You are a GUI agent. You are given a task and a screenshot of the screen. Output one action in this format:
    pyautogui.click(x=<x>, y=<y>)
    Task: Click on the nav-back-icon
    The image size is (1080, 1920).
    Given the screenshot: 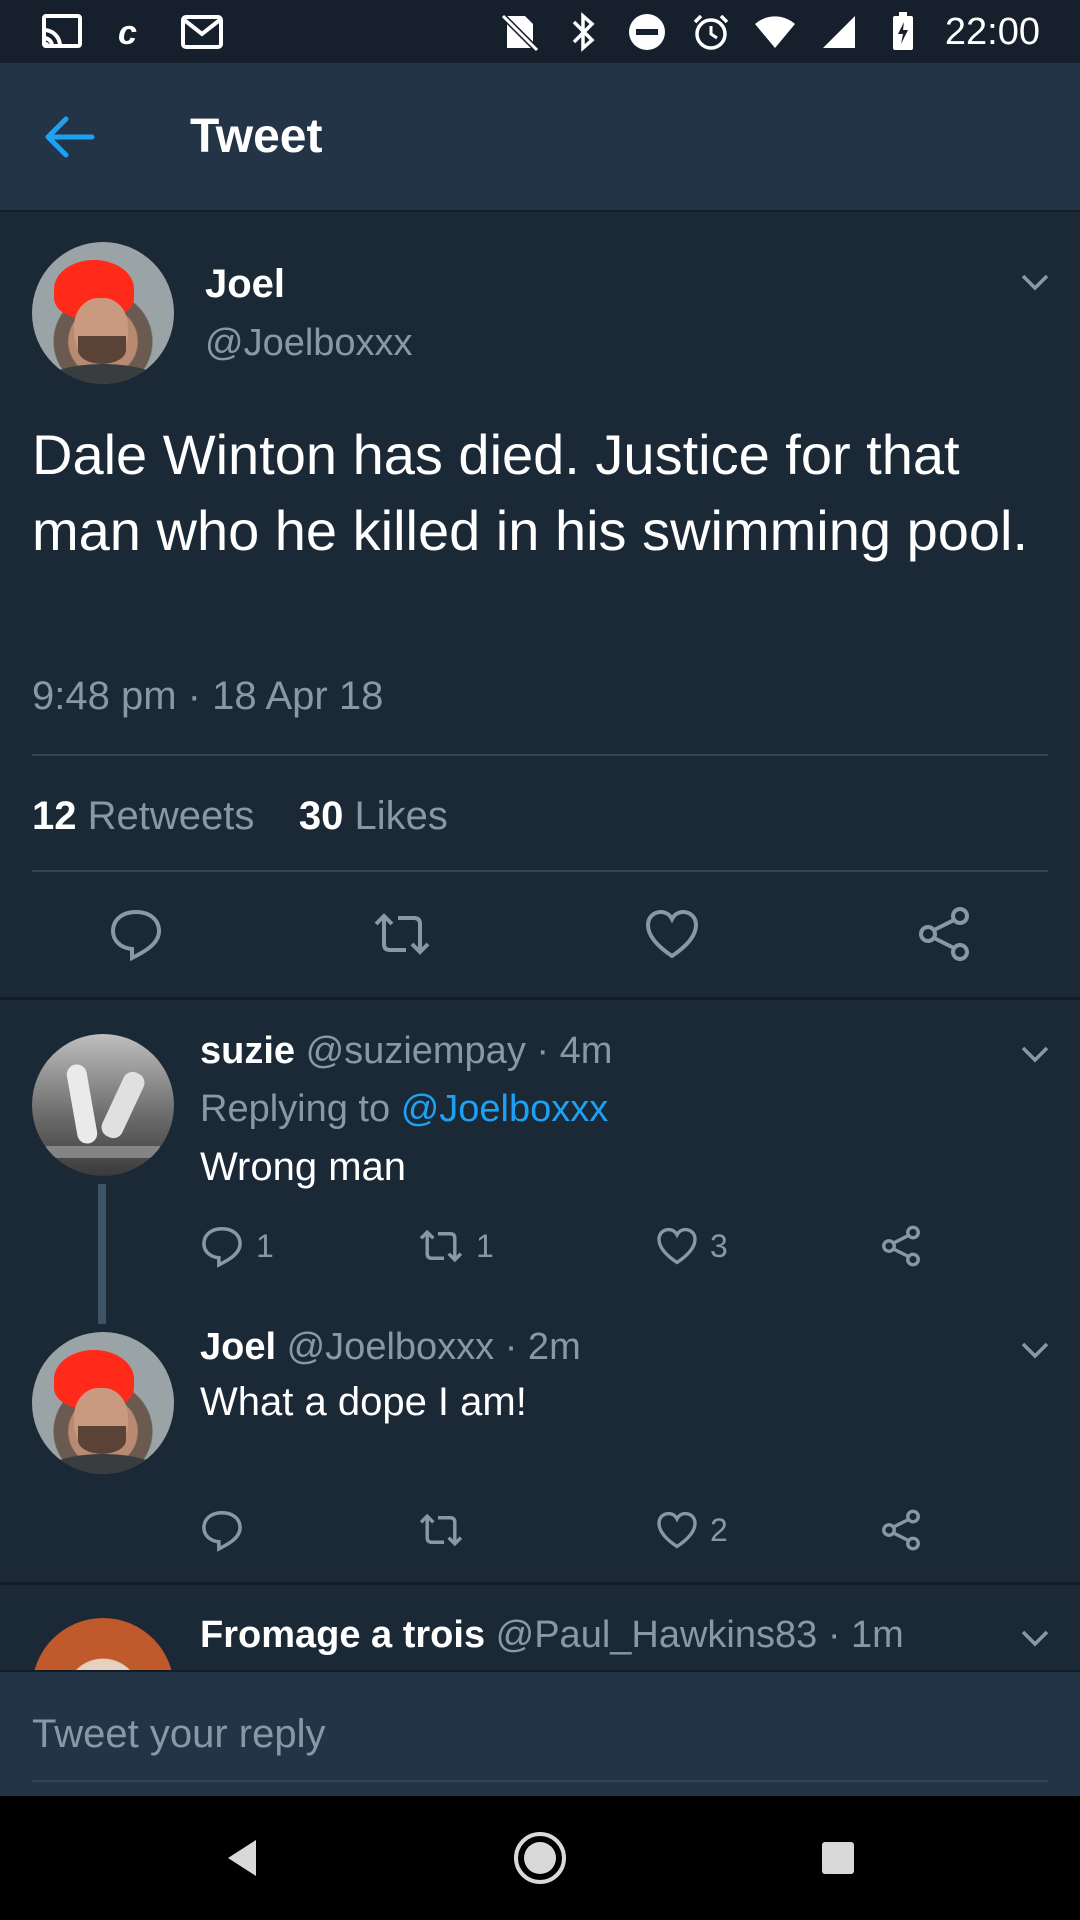 What is the action you would take?
    pyautogui.click(x=242, y=1858)
    